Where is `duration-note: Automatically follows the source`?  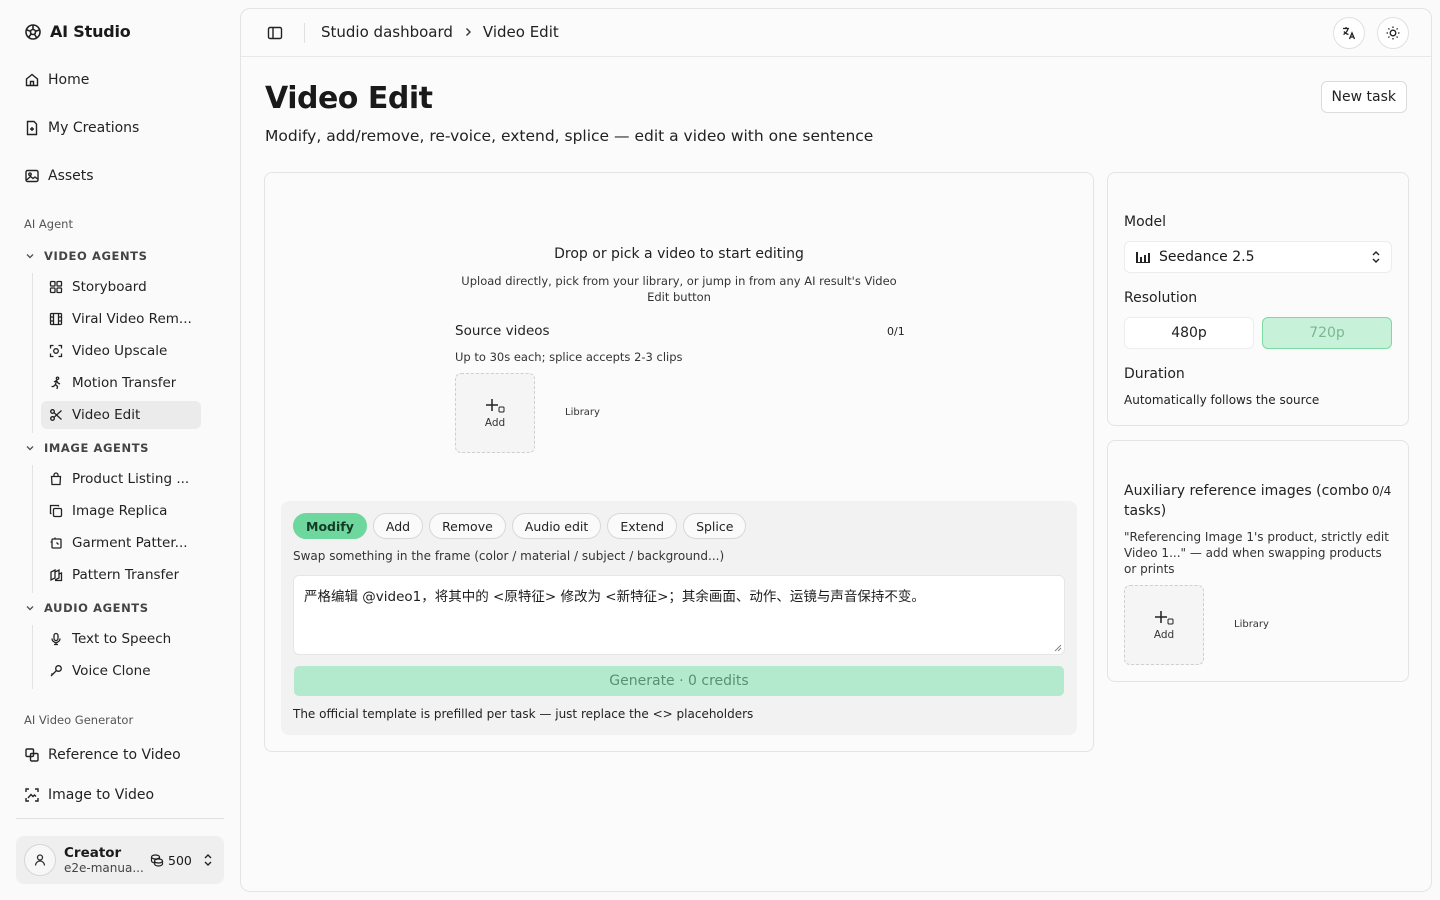
duration-note: Automatically follows the source is located at coordinates (1222, 400).